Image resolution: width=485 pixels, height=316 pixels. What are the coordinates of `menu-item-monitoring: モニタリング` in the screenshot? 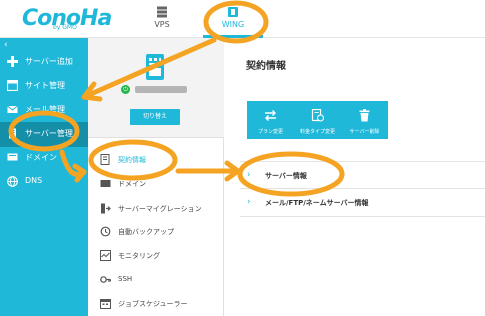 It's located at (156, 256).